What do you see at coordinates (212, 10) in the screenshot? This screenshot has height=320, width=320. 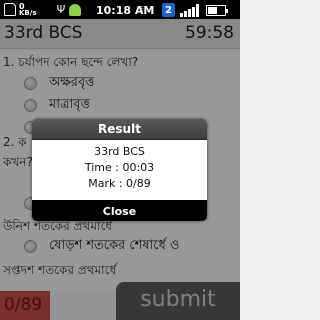 I see `battery-fill` at bounding box center [212, 10].